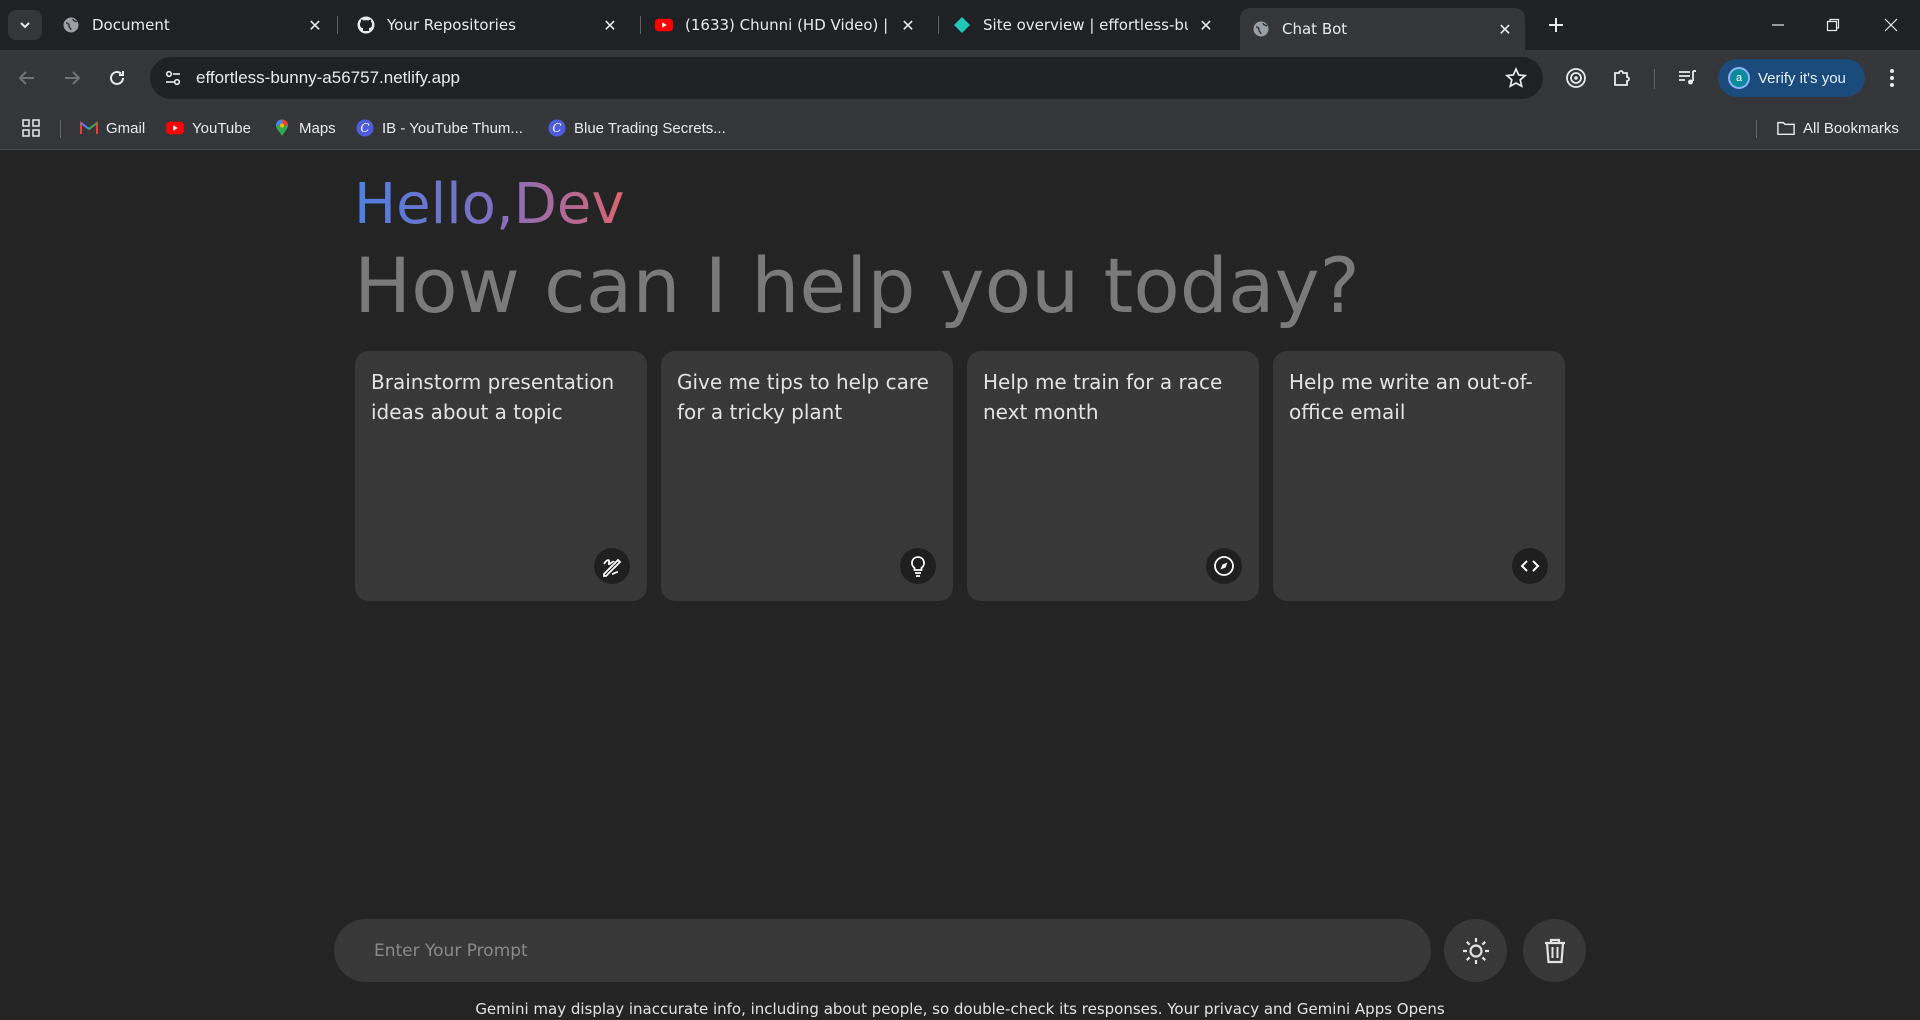  I want to click on bookmark-youtube: YouTube, so click(208, 128).